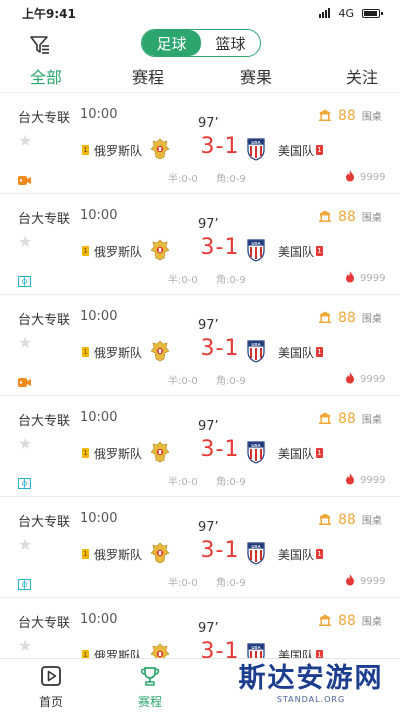 This screenshot has width=400, height=712. I want to click on heat-indicator: 9999, so click(365, 177).